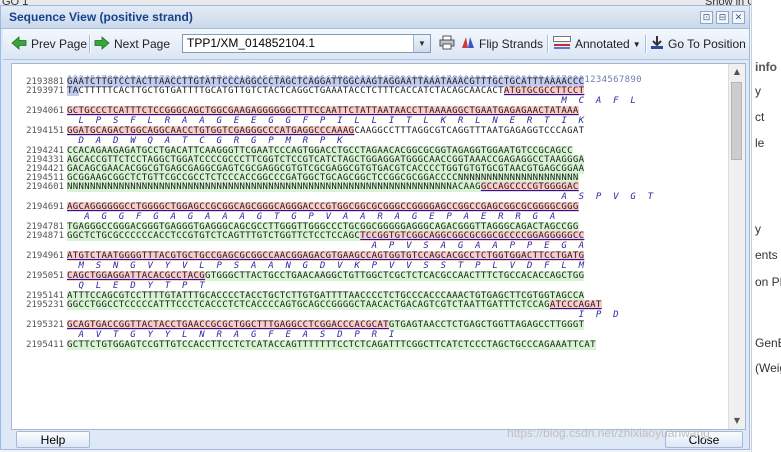 This screenshot has width=781, height=452. Describe the element at coordinates (768, 282) in the screenshot. I see `background-right-item: on PM` at that location.